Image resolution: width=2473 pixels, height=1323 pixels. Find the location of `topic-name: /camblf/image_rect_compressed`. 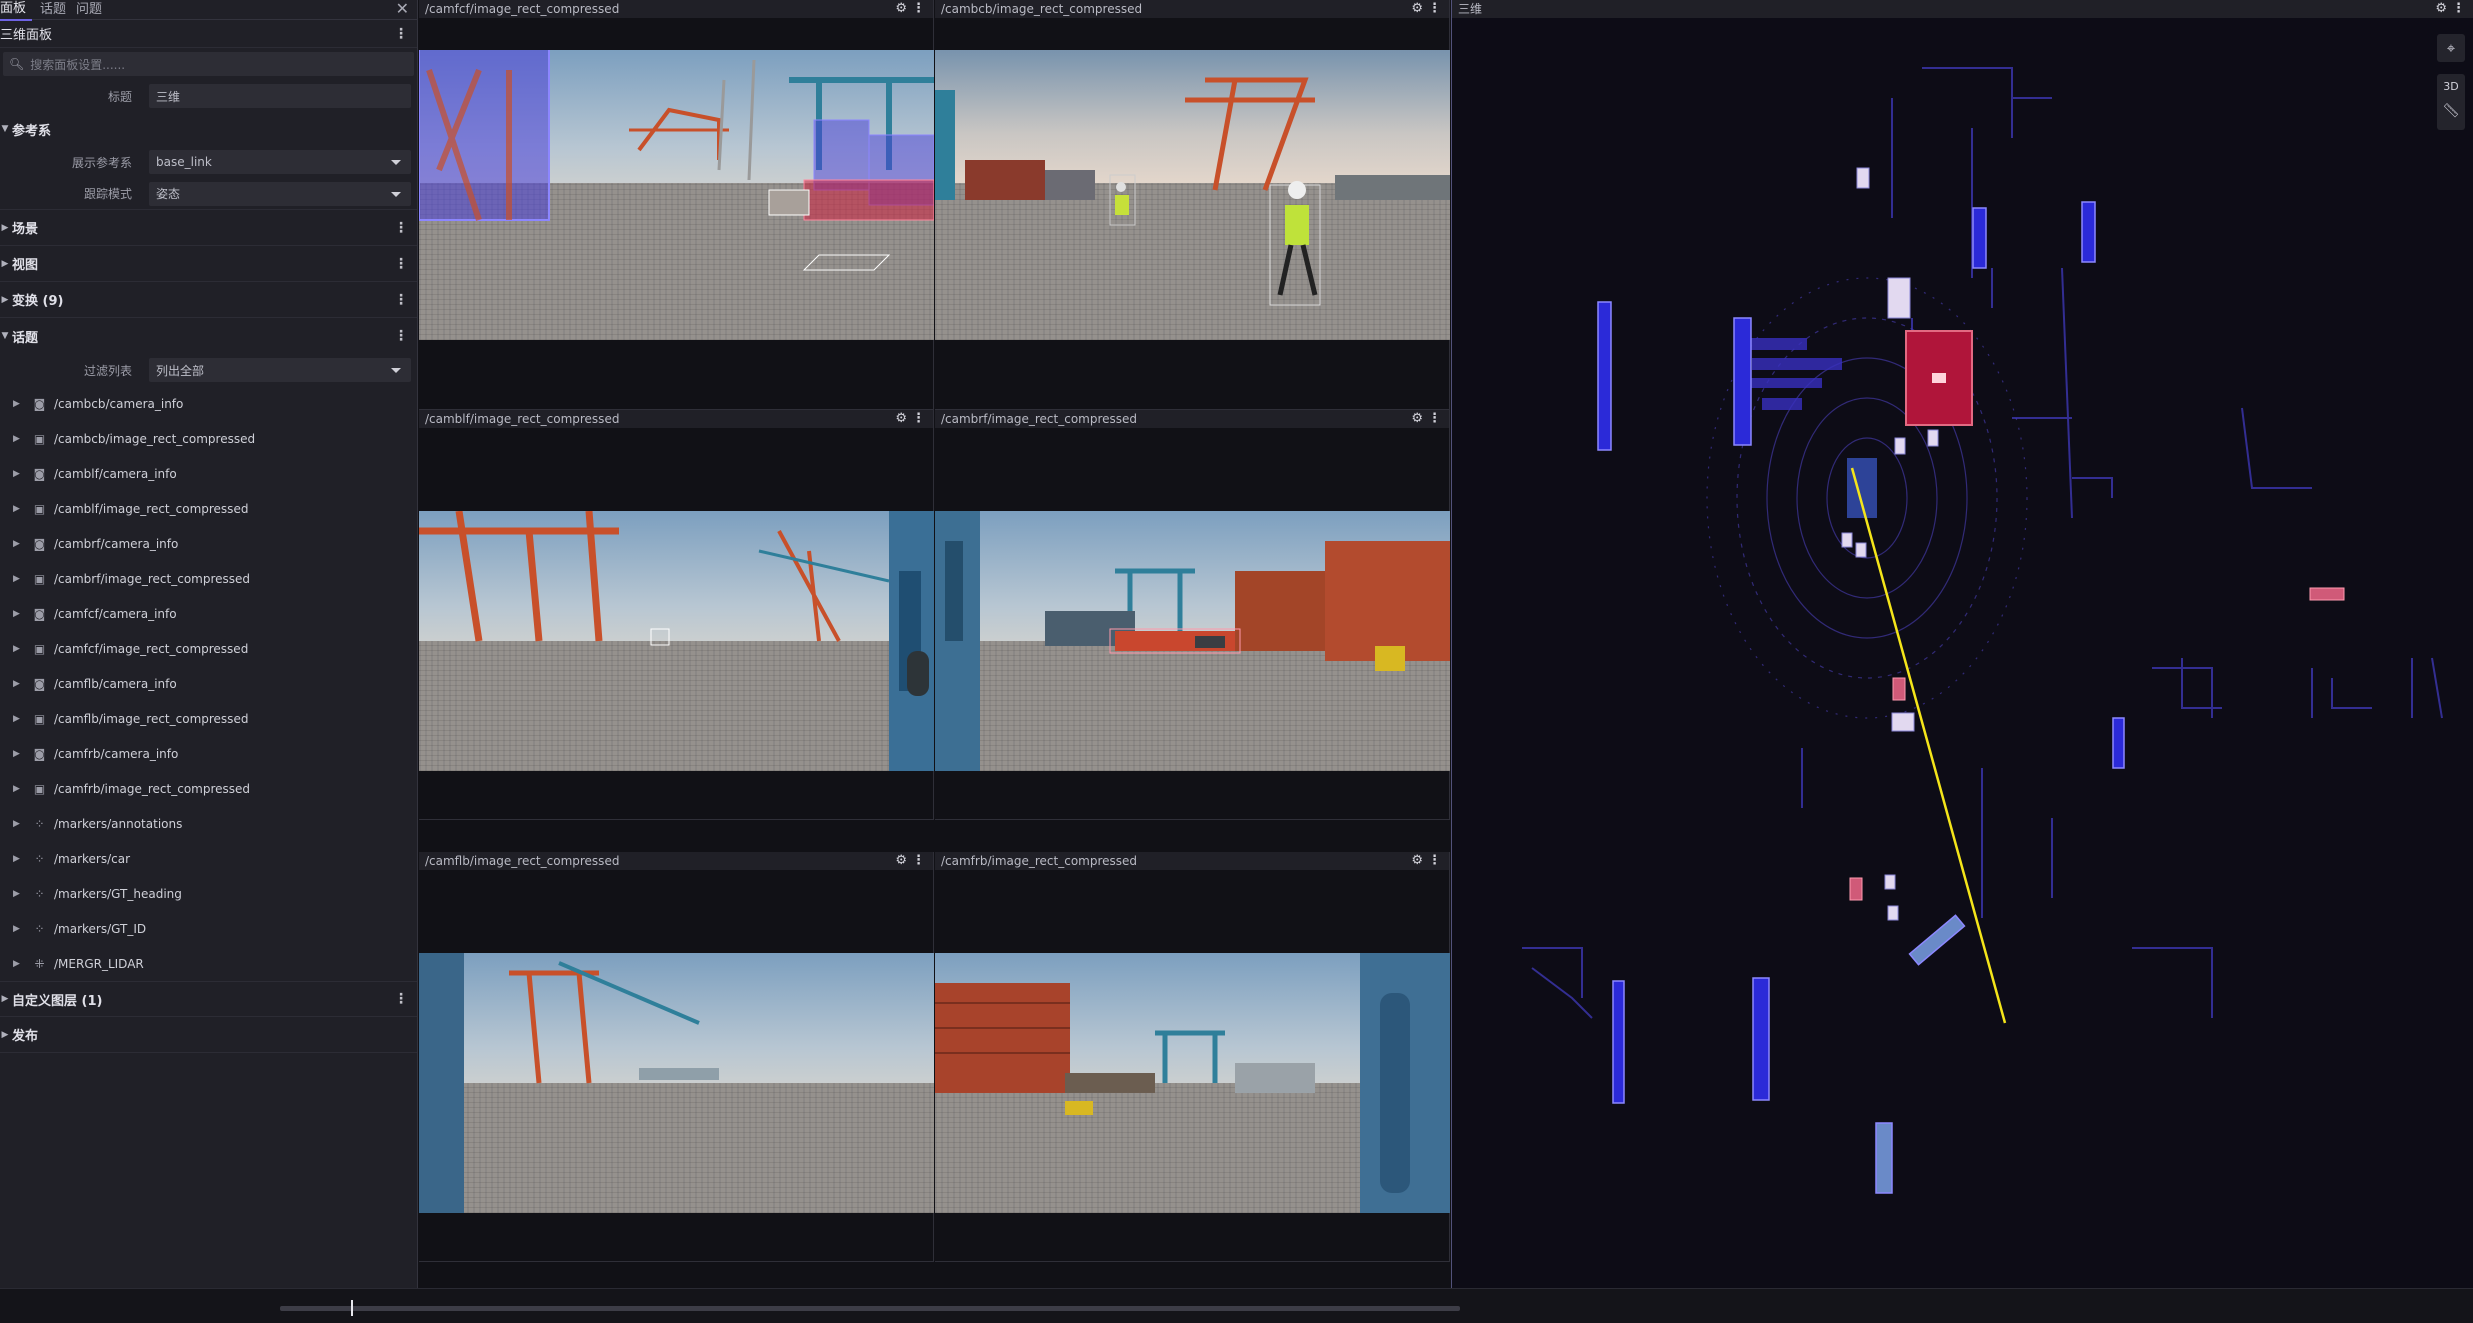

topic-name: /camblf/image_rect_compressed is located at coordinates (151, 508).